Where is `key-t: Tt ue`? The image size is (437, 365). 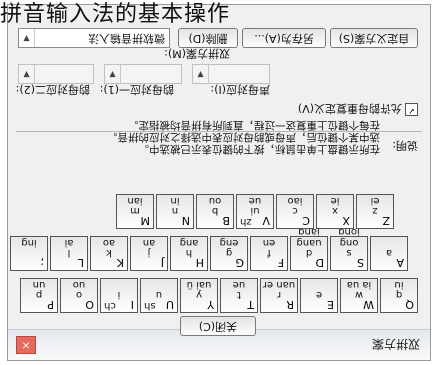
key-t: Tt ue is located at coordinates (239, 295).